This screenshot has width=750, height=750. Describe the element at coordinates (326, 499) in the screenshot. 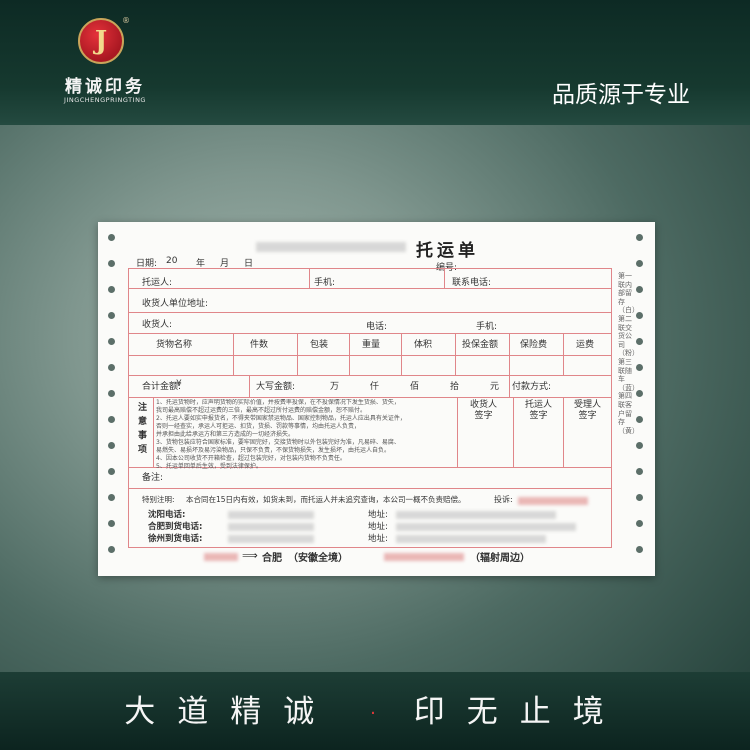

I see `special-text: 本合同在15日内有效，如货未到，而托运人并未追究查询，本公司一概不负责赔偿。` at that location.